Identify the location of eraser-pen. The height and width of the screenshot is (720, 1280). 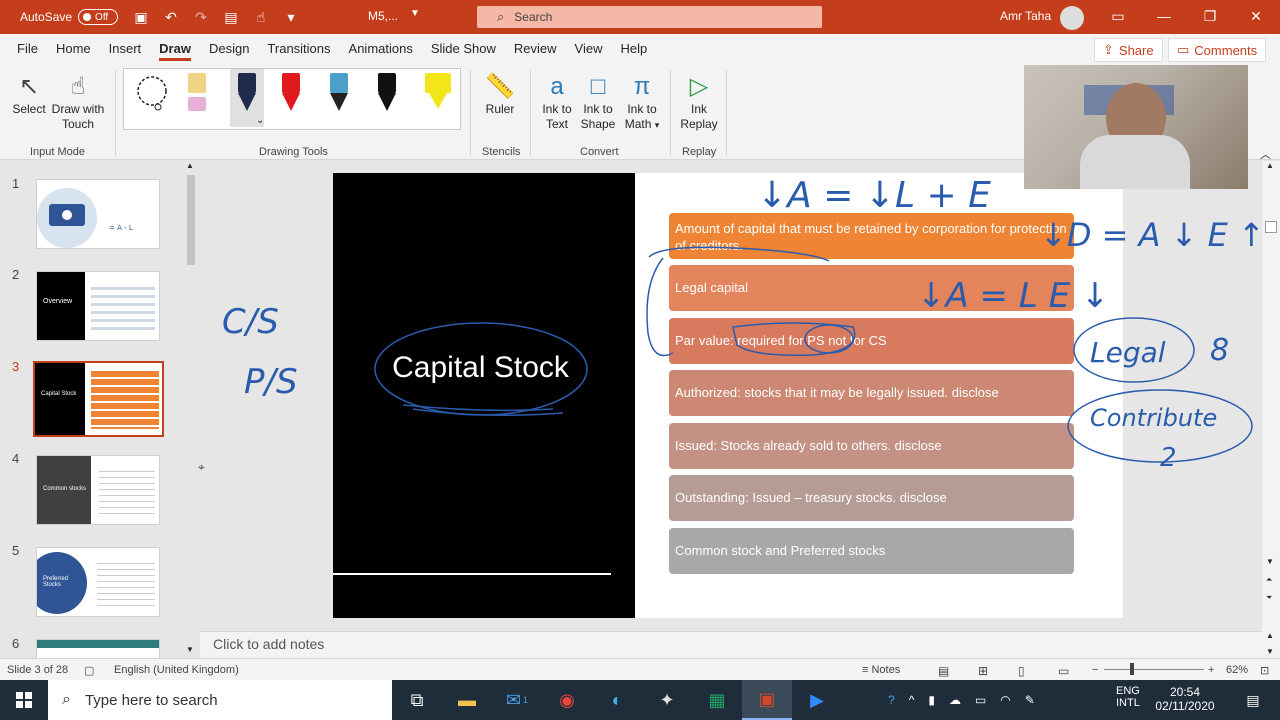
(197, 98).